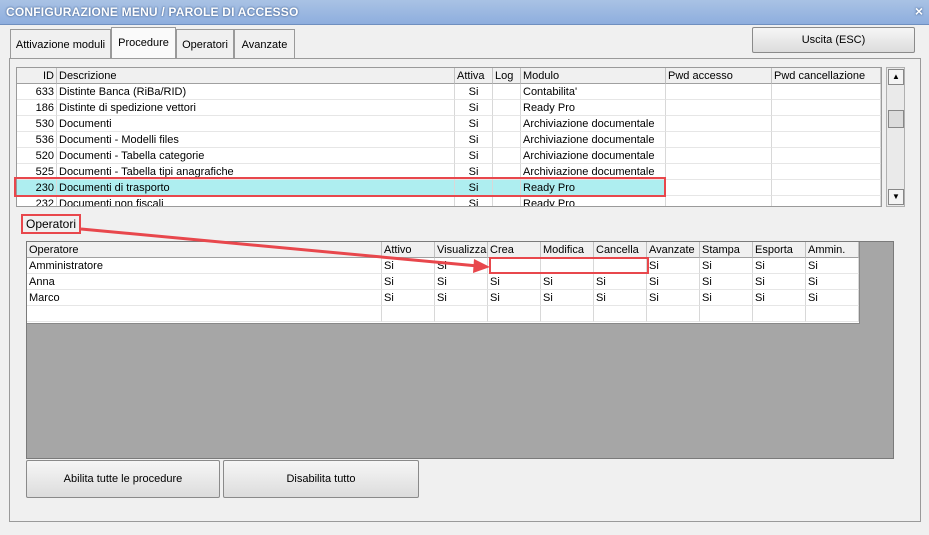 Image resolution: width=929 pixels, height=535 pixels. I want to click on annotation-arrow, so click(285, 250).